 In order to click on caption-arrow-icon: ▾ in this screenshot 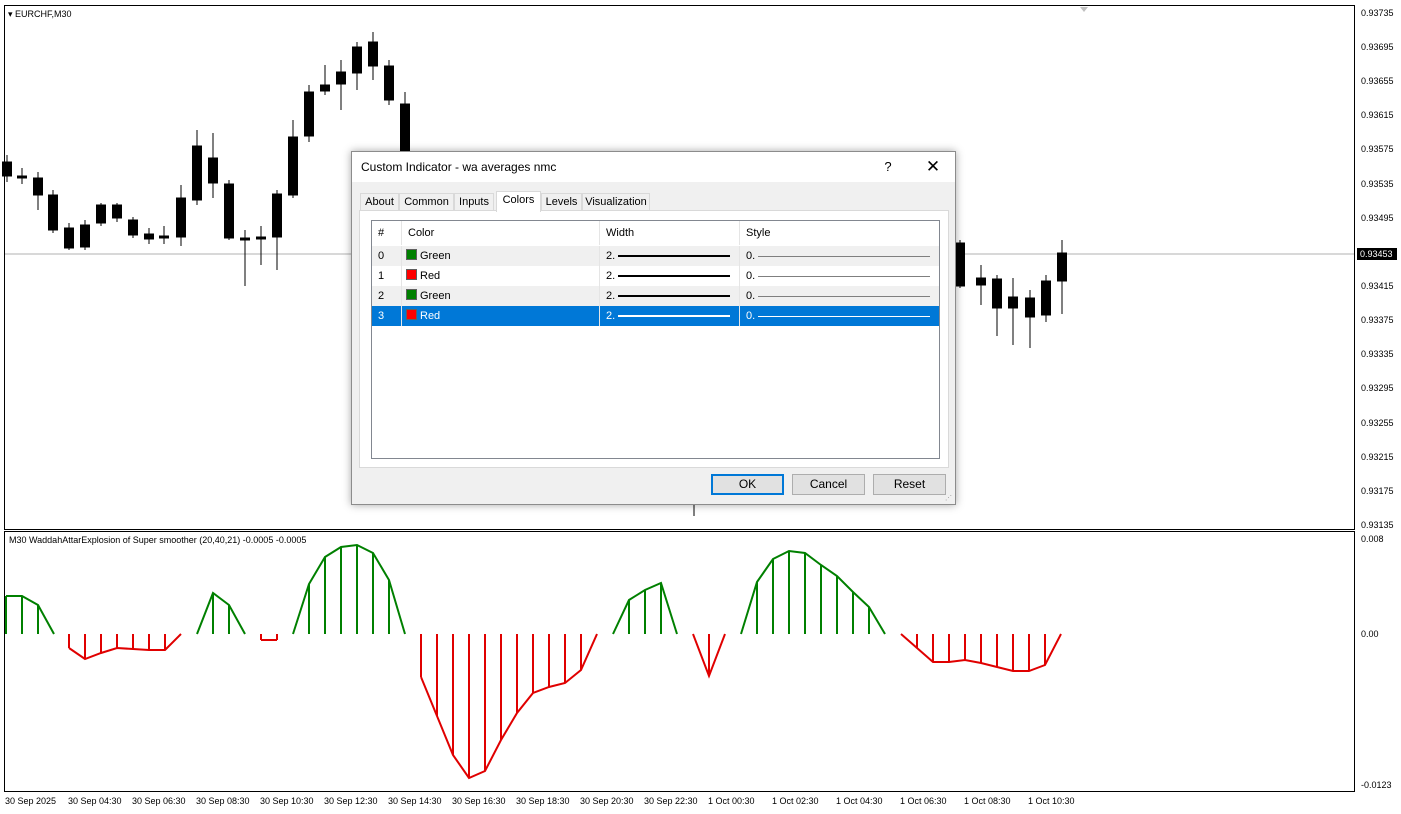, I will do `click(10, 14)`.